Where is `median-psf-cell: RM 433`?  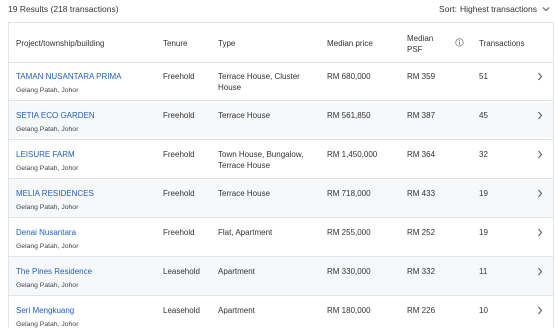 median-psf-cell: RM 433 is located at coordinates (421, 193).